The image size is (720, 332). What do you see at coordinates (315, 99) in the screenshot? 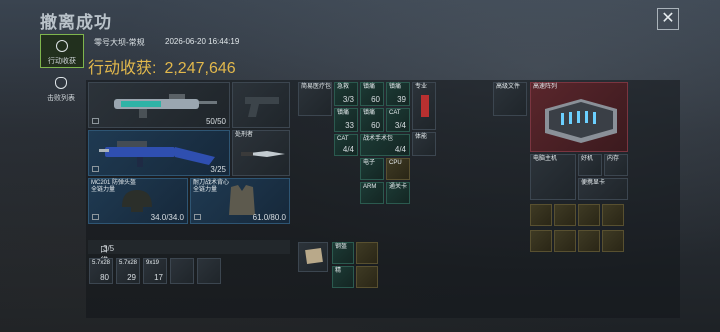
I see `backpack-item: 简易医疗包` at bounding box center [315, 99].